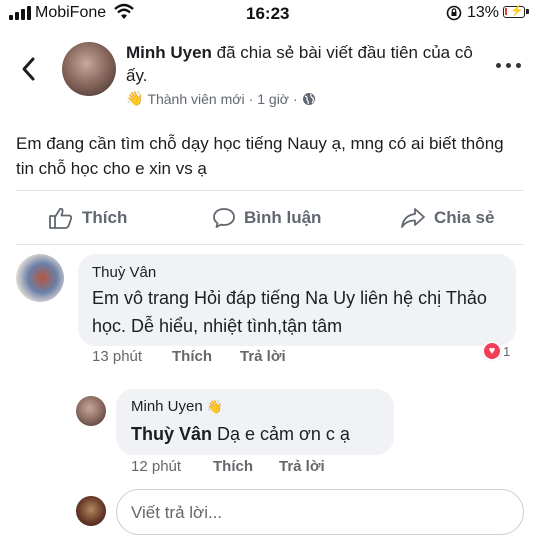  Describe the element at coordinates (454, 13) in the screenshot. I see `orientation-lock-icon` at that location.